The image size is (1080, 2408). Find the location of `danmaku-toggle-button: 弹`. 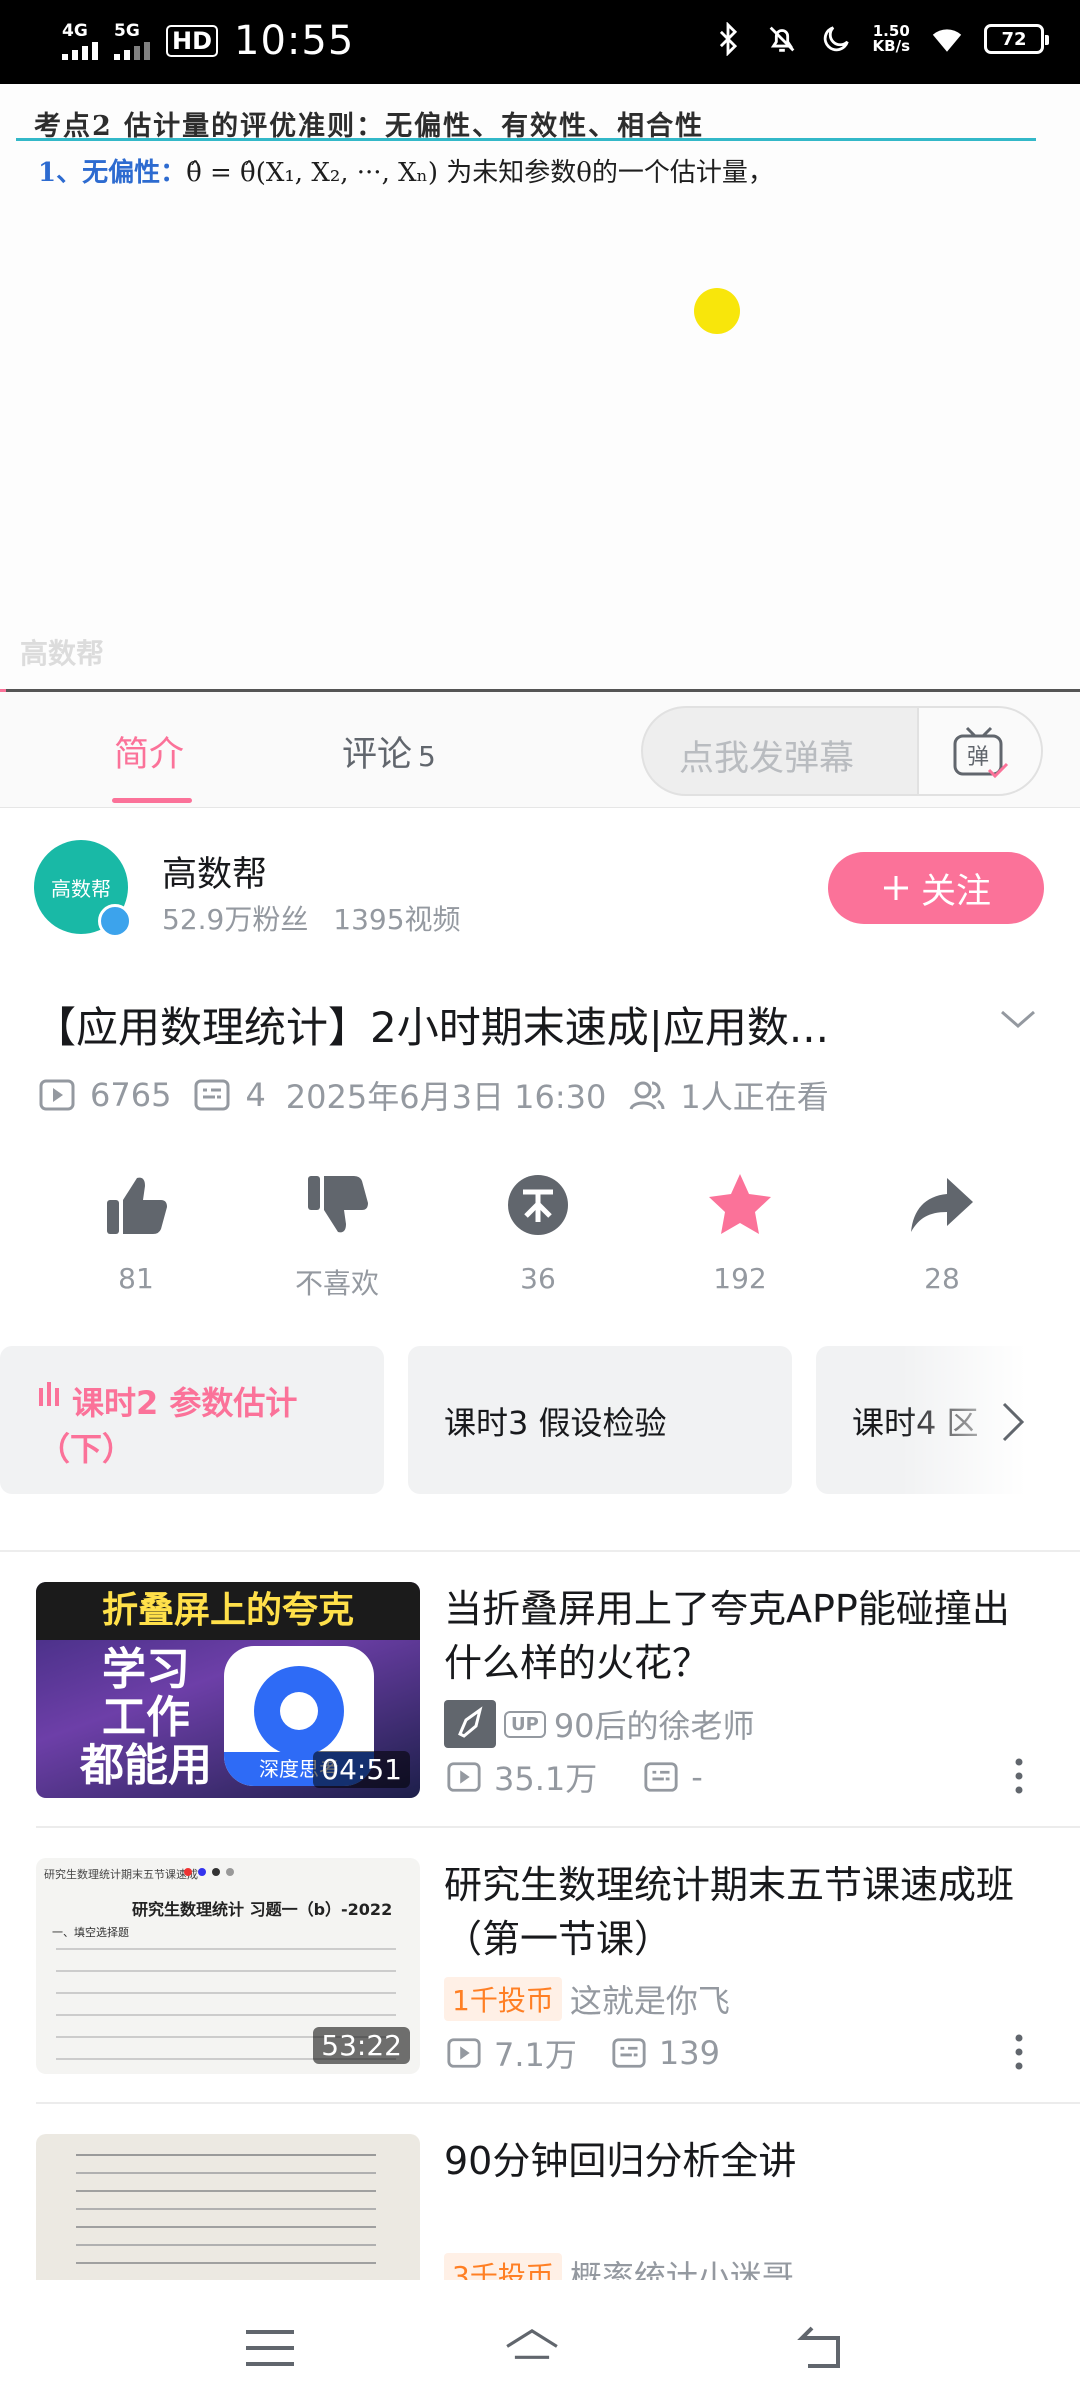

danmaku-toggle-button: 弹 is located at coordinates (979, 751).